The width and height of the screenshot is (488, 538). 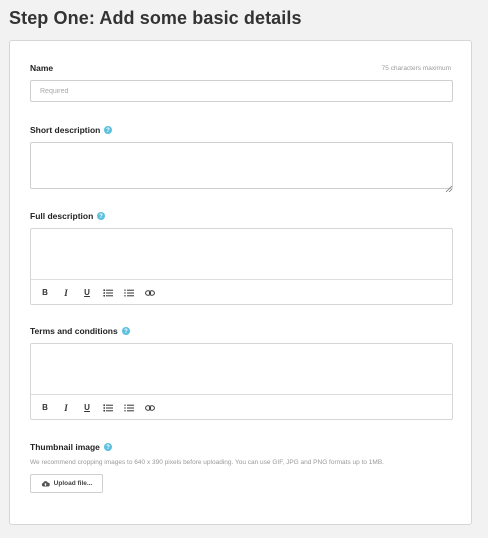 I want to click on terms-editor: B I U, so click(x=241, y=381).